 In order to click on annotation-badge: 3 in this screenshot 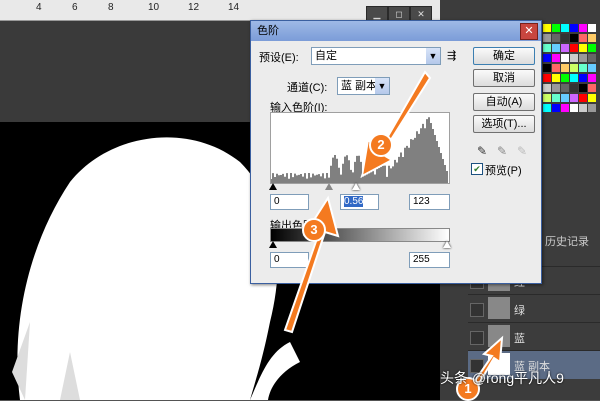, I will do `click(314, 230)`.